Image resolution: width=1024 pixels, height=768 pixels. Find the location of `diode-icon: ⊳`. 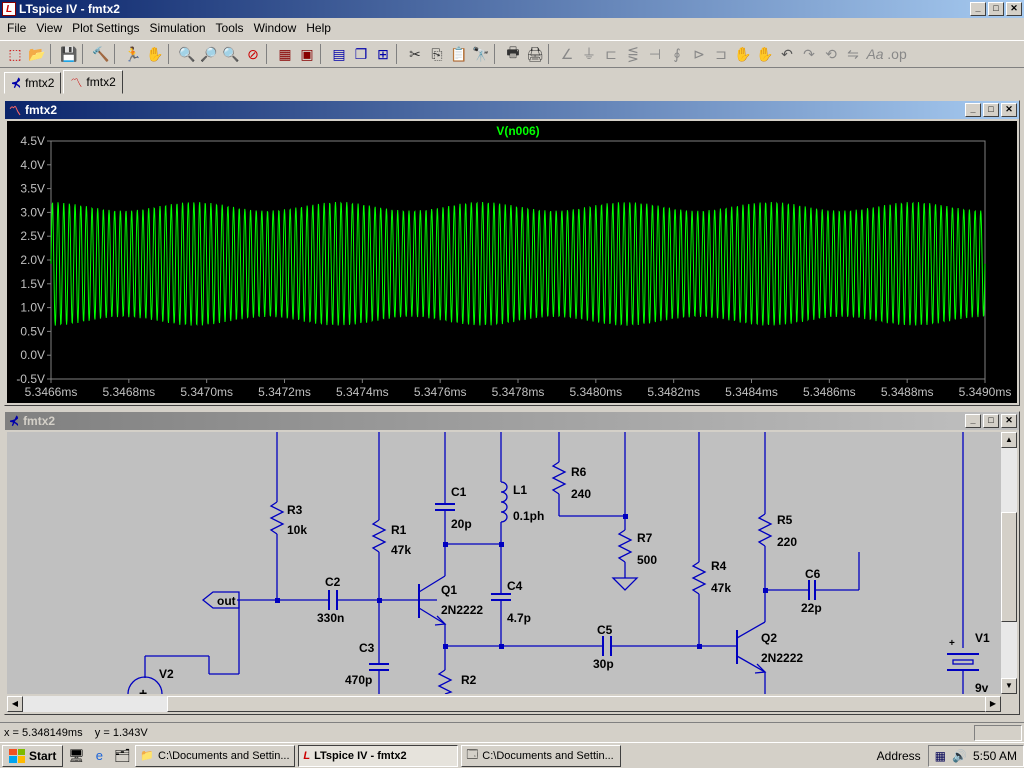

diode-icon: ⊳ is located at coordinates (699, 54).